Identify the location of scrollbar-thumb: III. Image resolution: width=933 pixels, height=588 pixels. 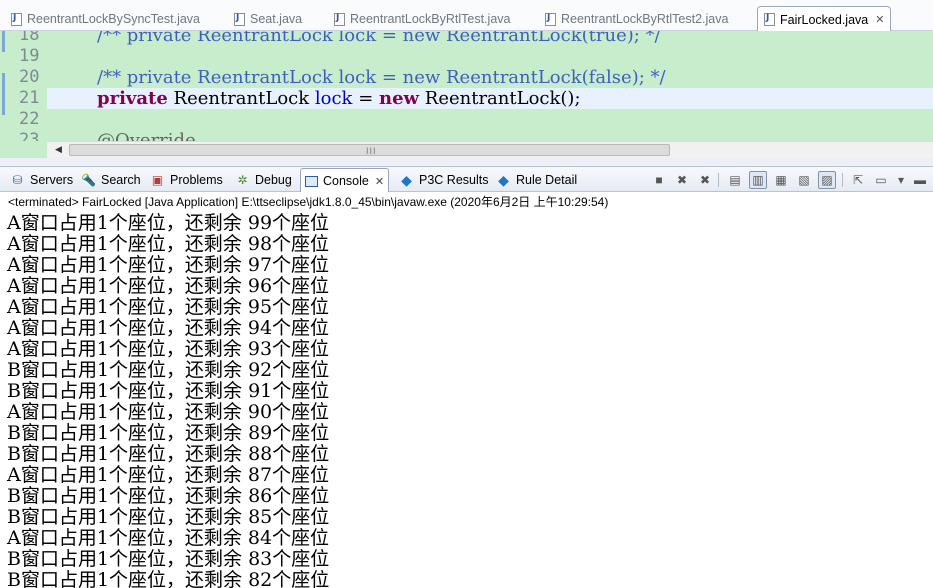
(369, 150).